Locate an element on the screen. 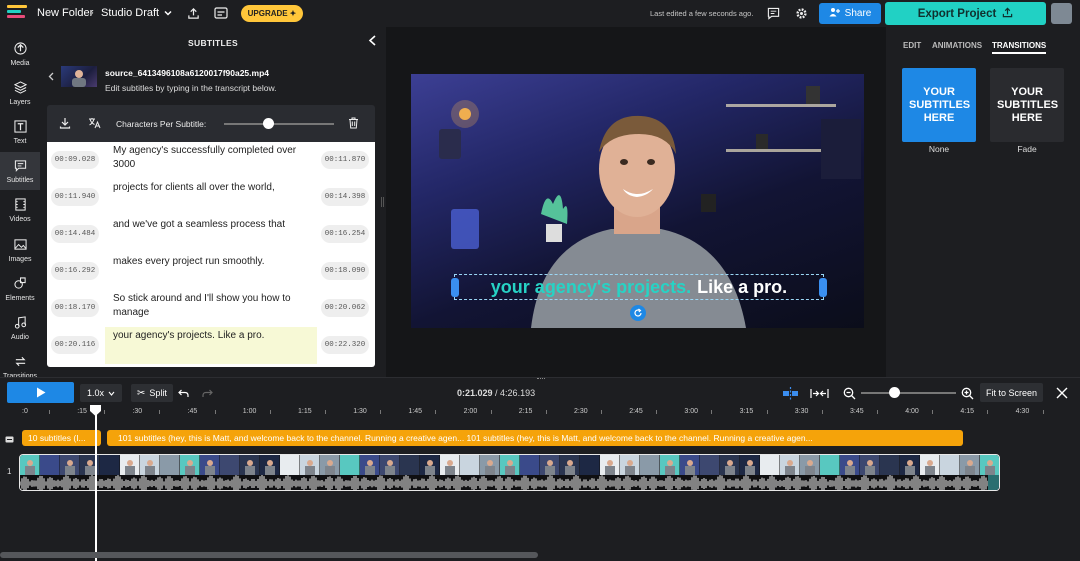 This screenshot has width=1080, height=561. last-edited-status: Last edited a few seconds ago. is located at coordinates (702, 13).